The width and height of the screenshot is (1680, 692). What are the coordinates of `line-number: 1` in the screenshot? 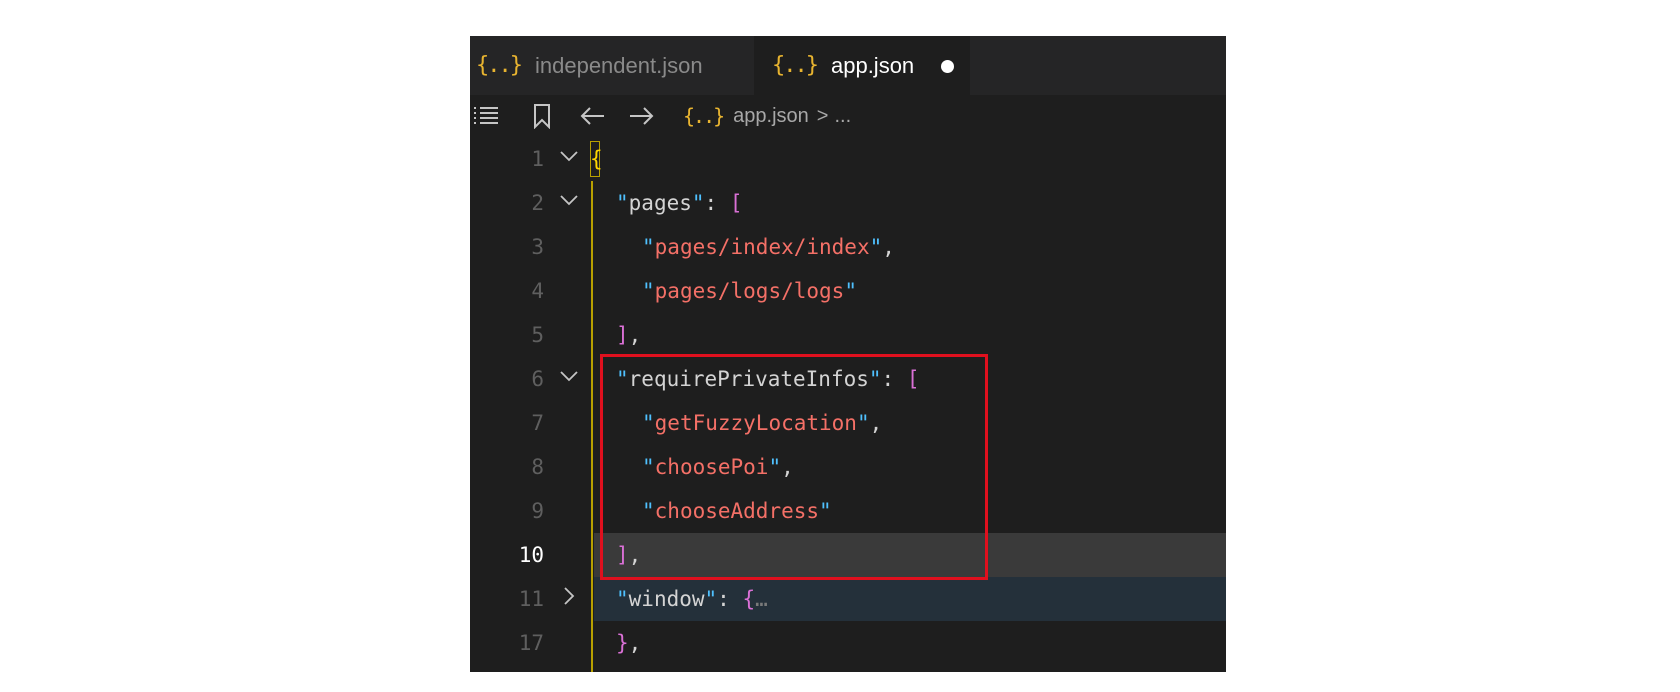 It's located at (537, 159).